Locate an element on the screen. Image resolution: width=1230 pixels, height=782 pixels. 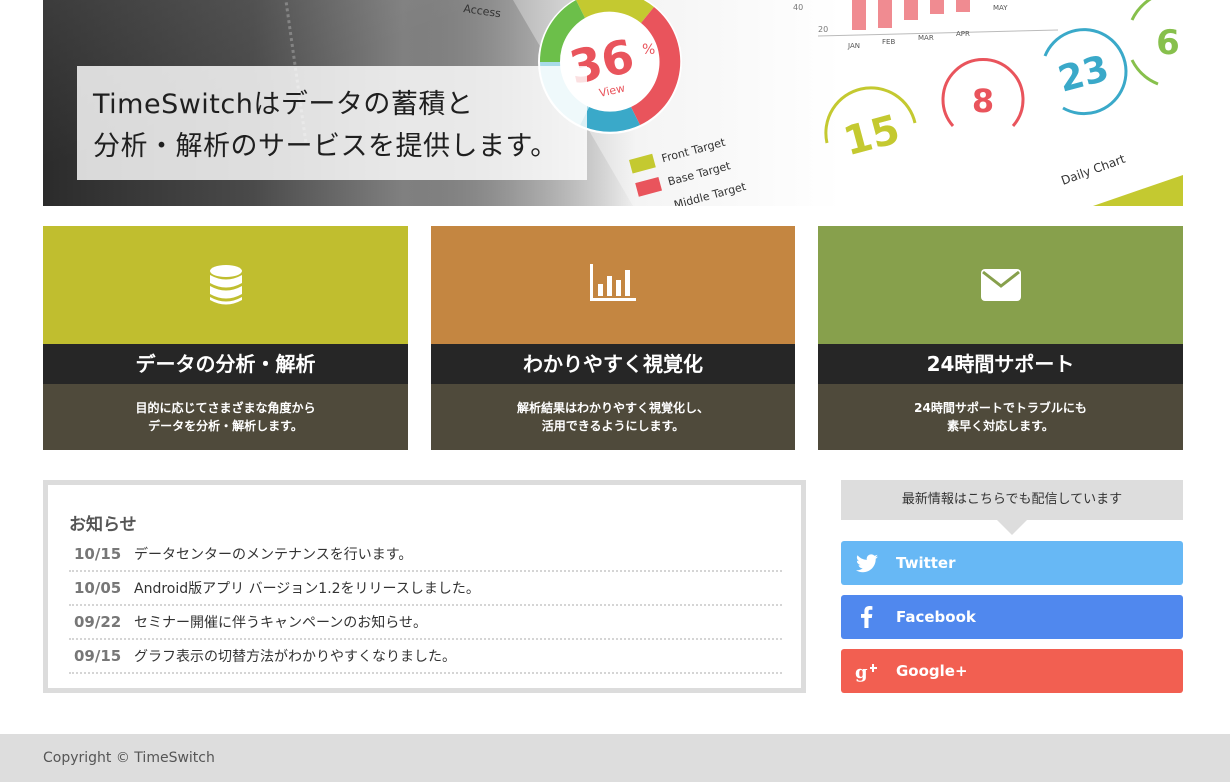
hero-bar-month-feb: FEB is located at coordinates (888, 42).